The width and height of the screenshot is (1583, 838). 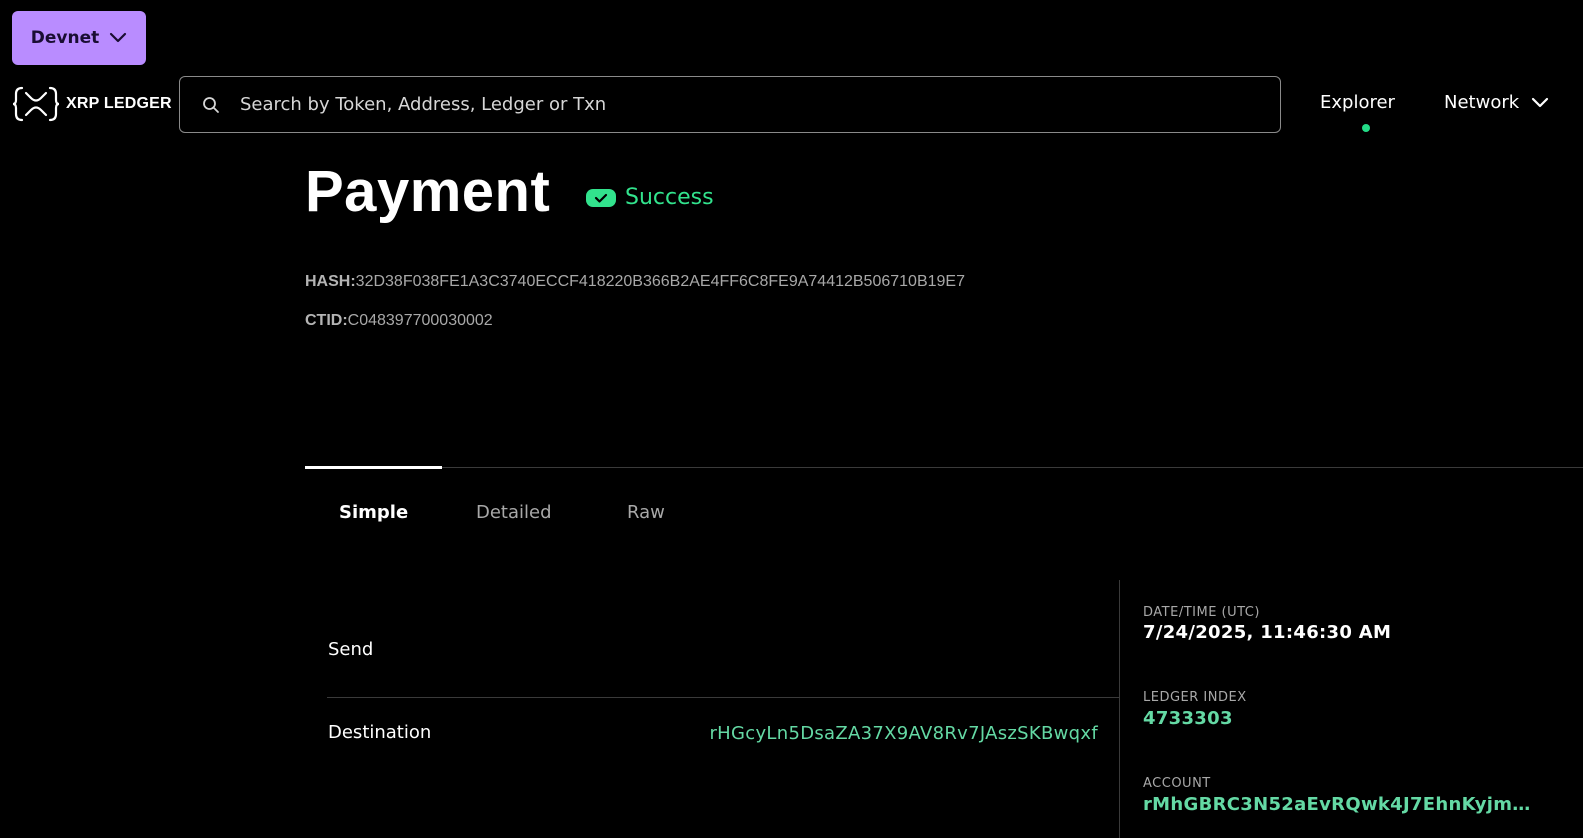 I want to click on hash-label: HASH:, so click(x=330, y=281).